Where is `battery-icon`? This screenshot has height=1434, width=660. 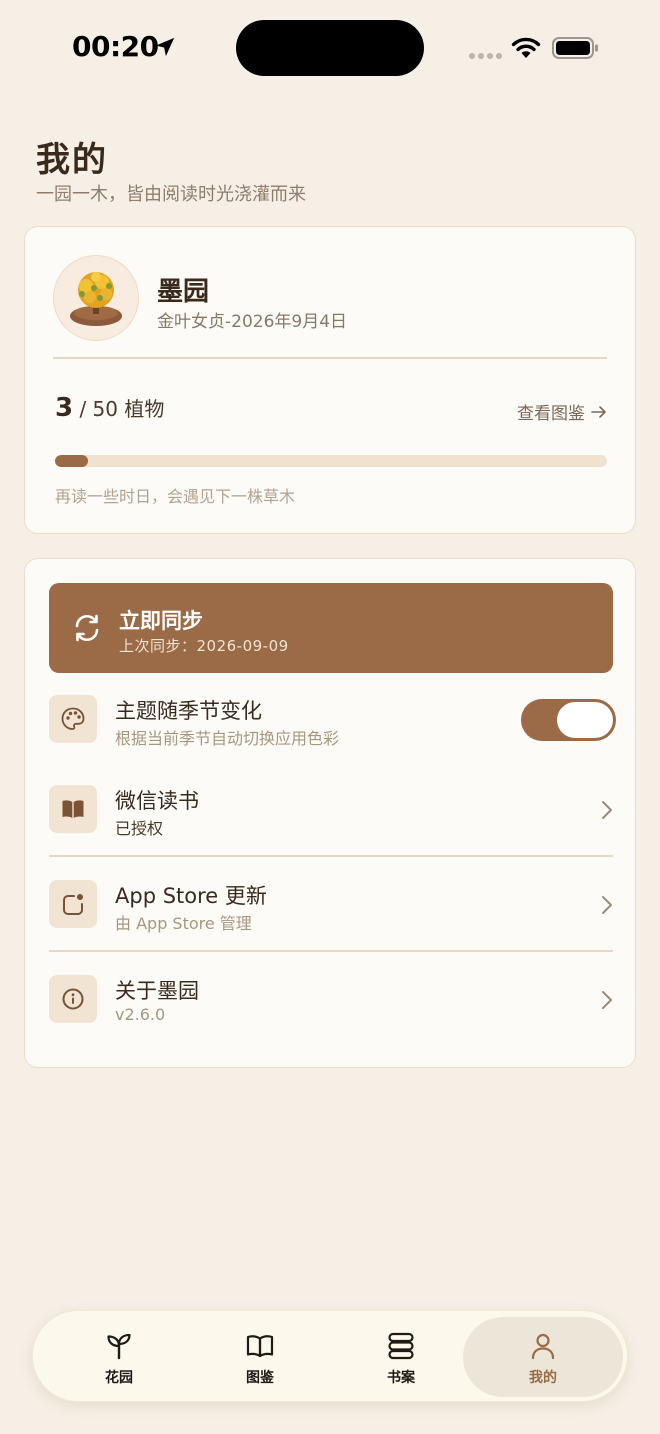 battery-icon is located at coordinates (575, 48).